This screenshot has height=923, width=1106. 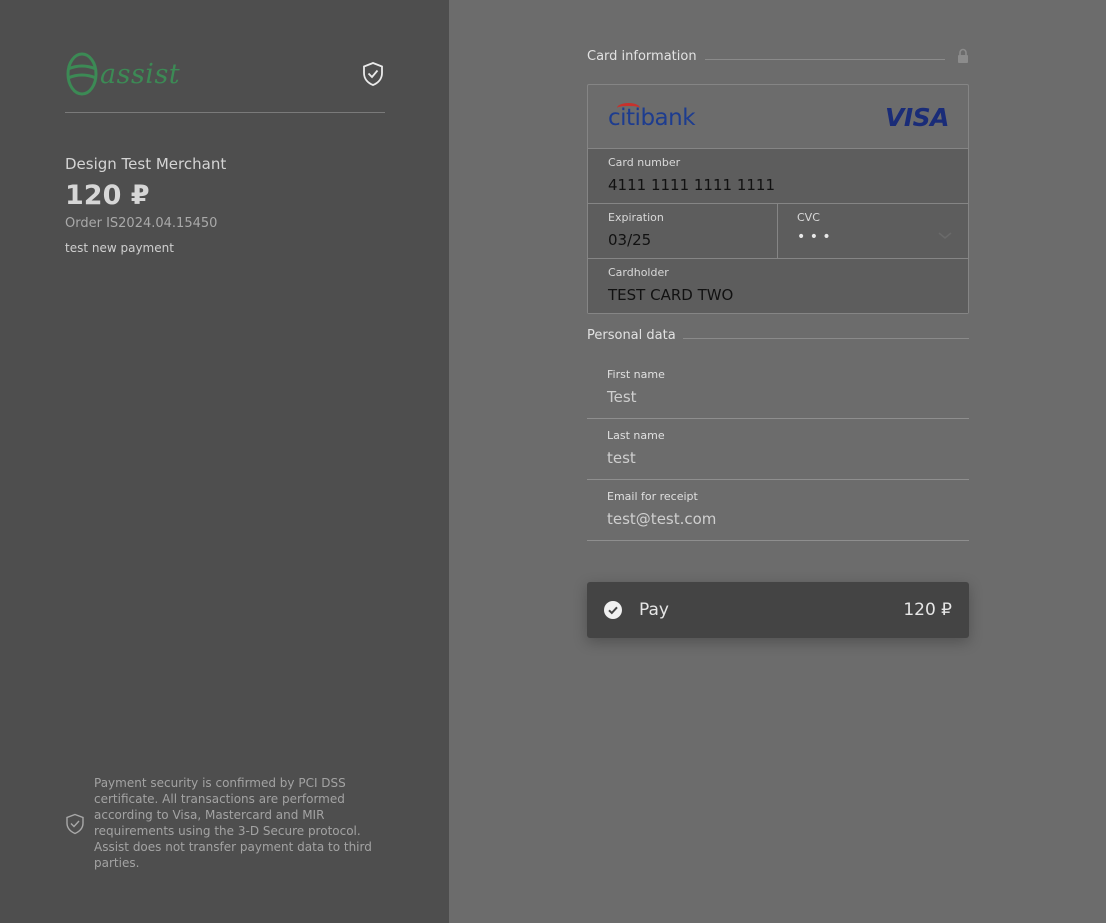 What do you see at coordinates (814, 237) in the screenshot?
I see `cvc-value: • • •` at bounding box center [814, 237].